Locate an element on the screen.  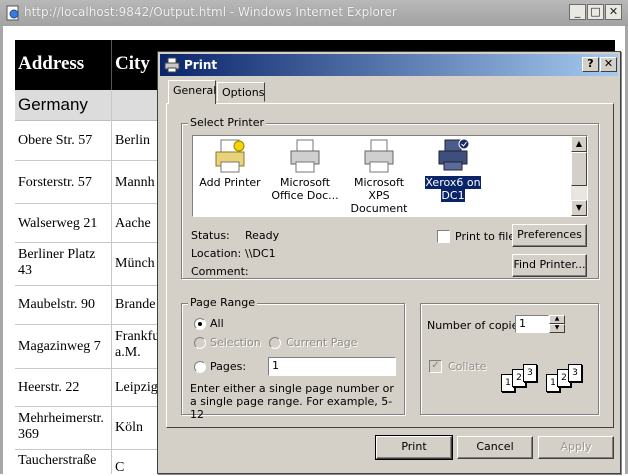
help-button: ? is located at coordinates (590, 64).